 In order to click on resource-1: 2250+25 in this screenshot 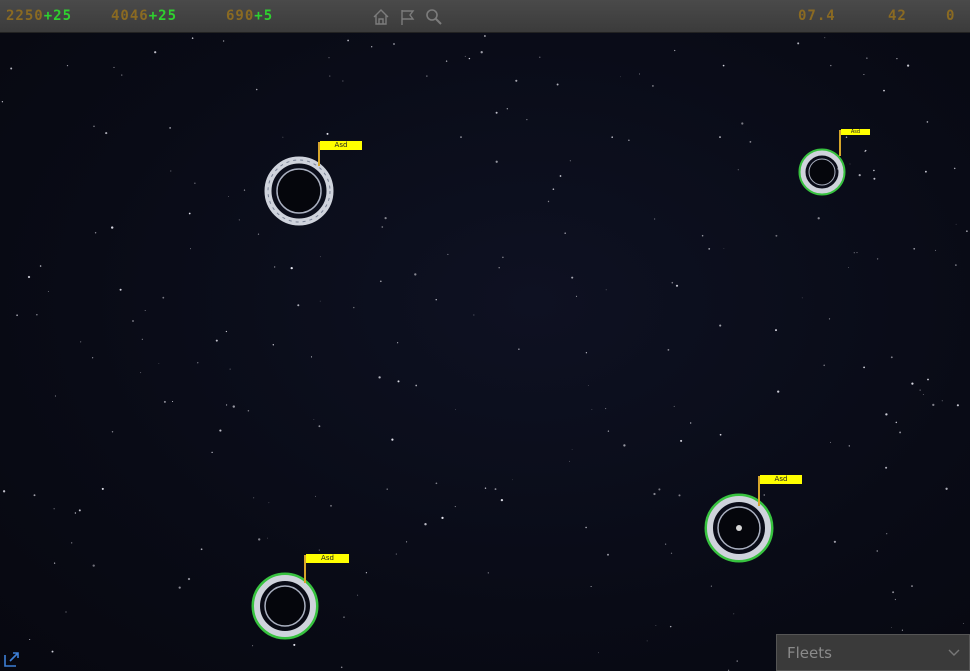, I will do `click(39, 16)`.